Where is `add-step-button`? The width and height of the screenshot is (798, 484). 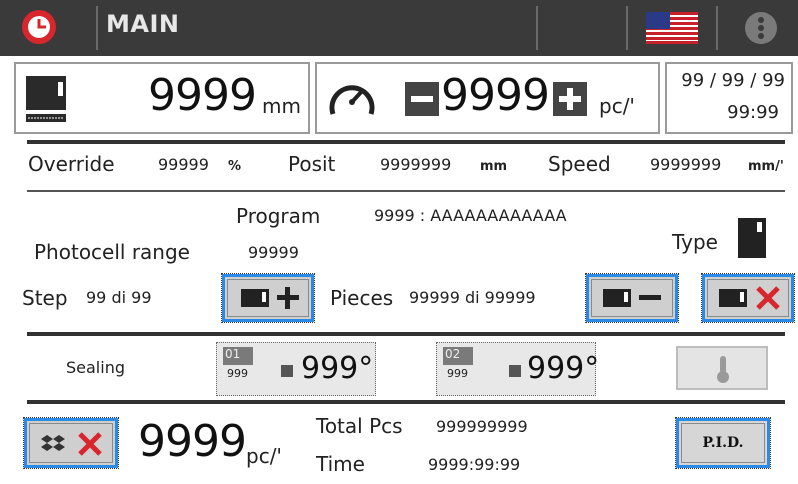 add-step-button is located at coordinates (268, 298).